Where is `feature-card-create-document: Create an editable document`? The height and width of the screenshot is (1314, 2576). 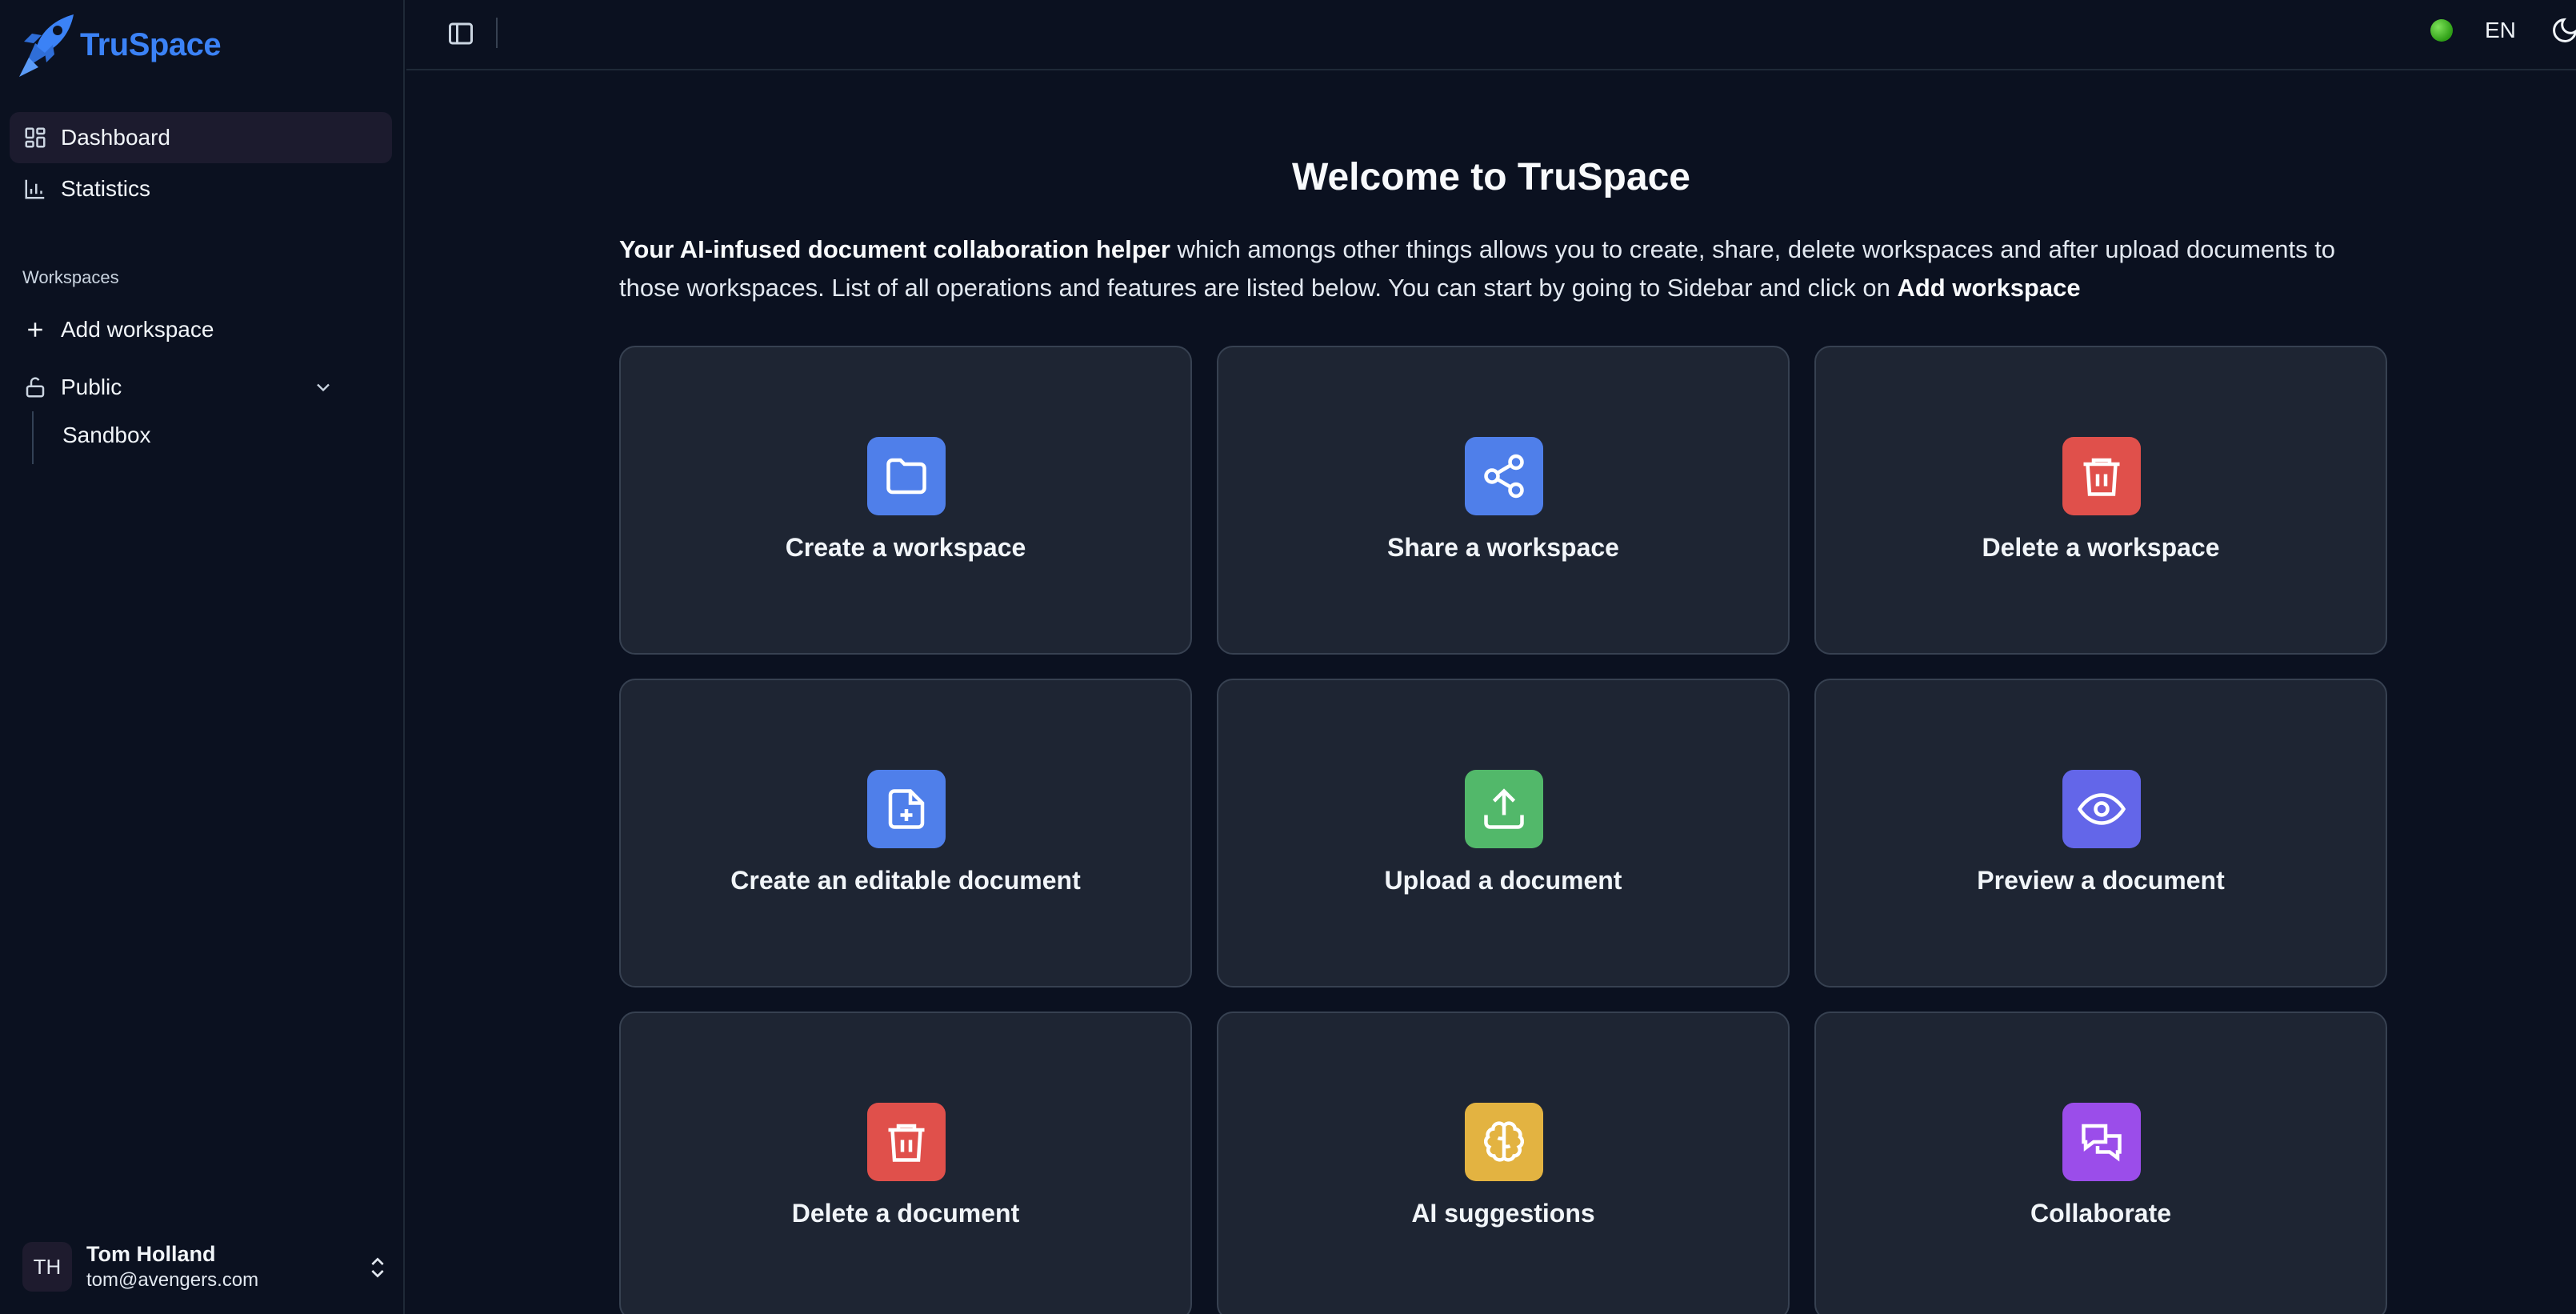
feature-card-create-document: Create an editable document is located at coordinates (905, 834).